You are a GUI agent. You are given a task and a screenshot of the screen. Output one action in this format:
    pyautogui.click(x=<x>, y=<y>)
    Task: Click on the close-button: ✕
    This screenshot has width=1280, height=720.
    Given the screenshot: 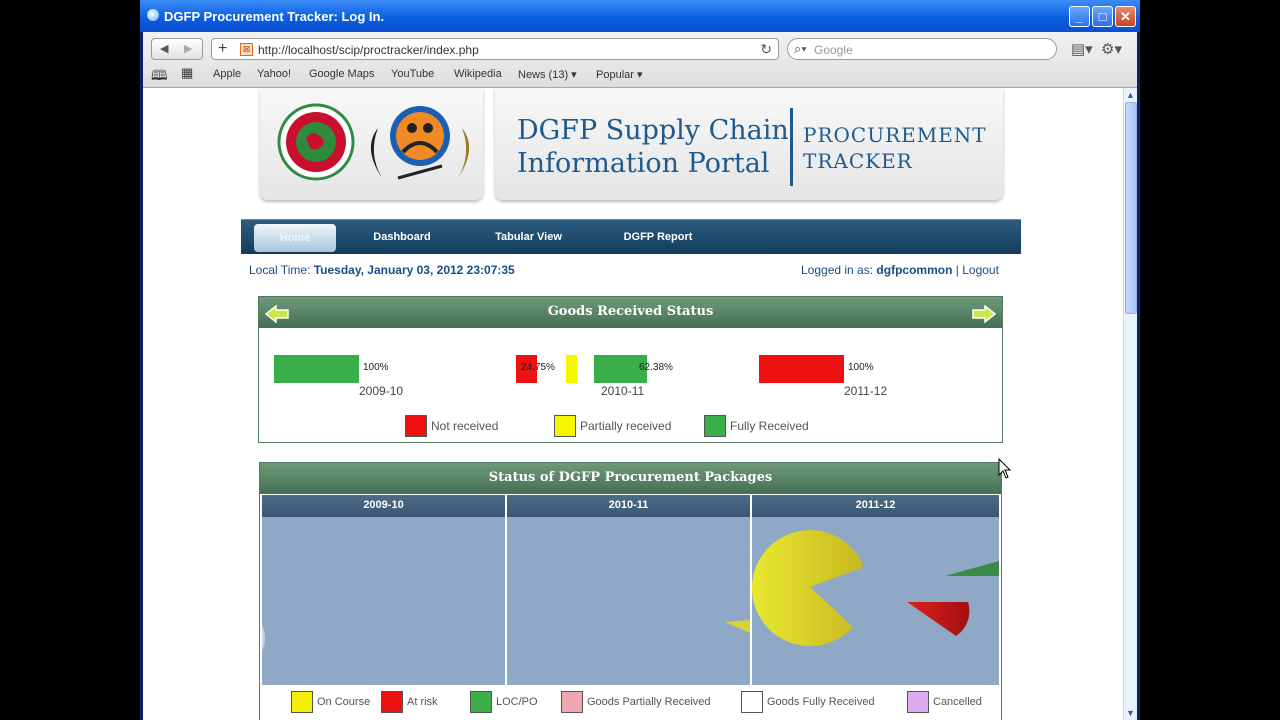 What is the action you would take?
    pyautogui.click(x=1125, y=16)
    